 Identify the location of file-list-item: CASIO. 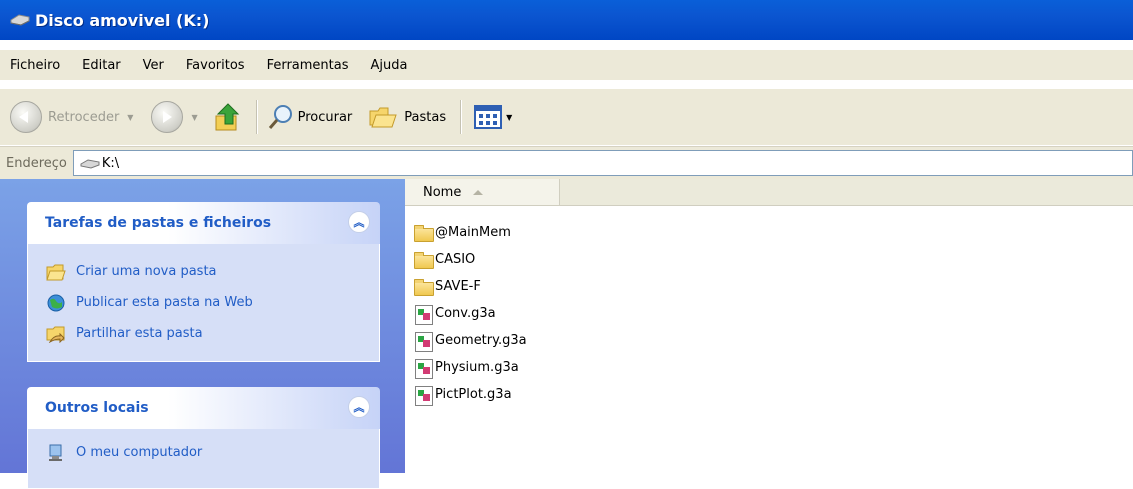
(470, 259).